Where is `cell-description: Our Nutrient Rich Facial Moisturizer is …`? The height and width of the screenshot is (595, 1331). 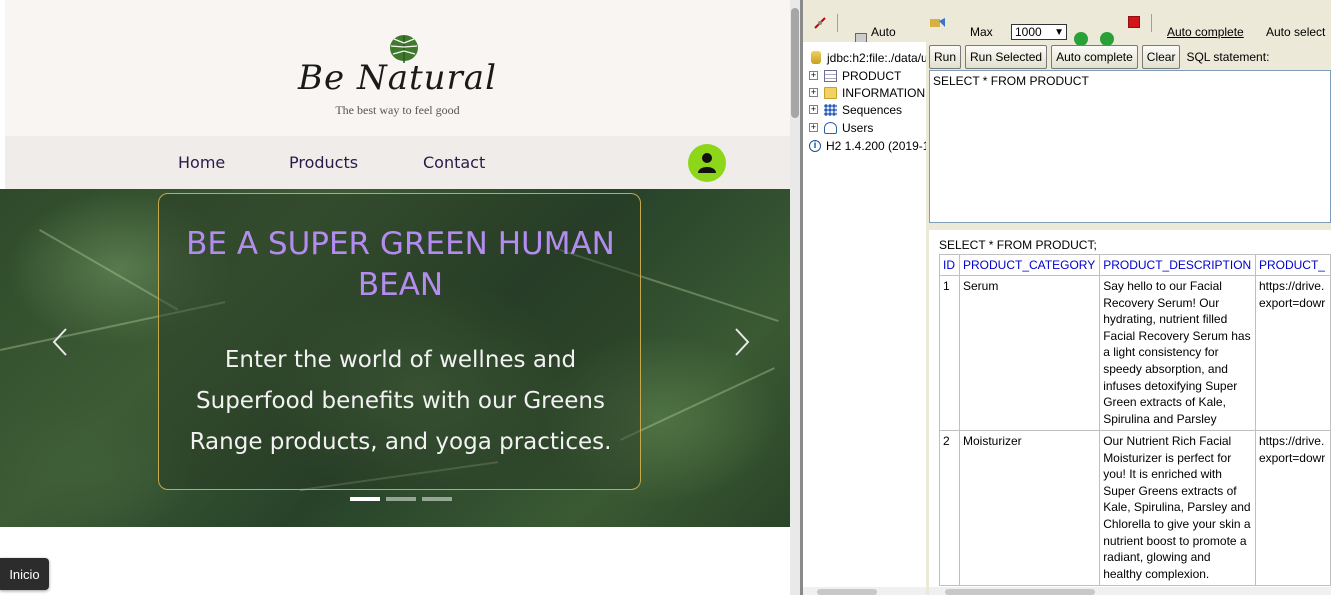 cell-description: Our Nutrient Rich Facial Moisturizer is … is located at coordinates (1177, 508).